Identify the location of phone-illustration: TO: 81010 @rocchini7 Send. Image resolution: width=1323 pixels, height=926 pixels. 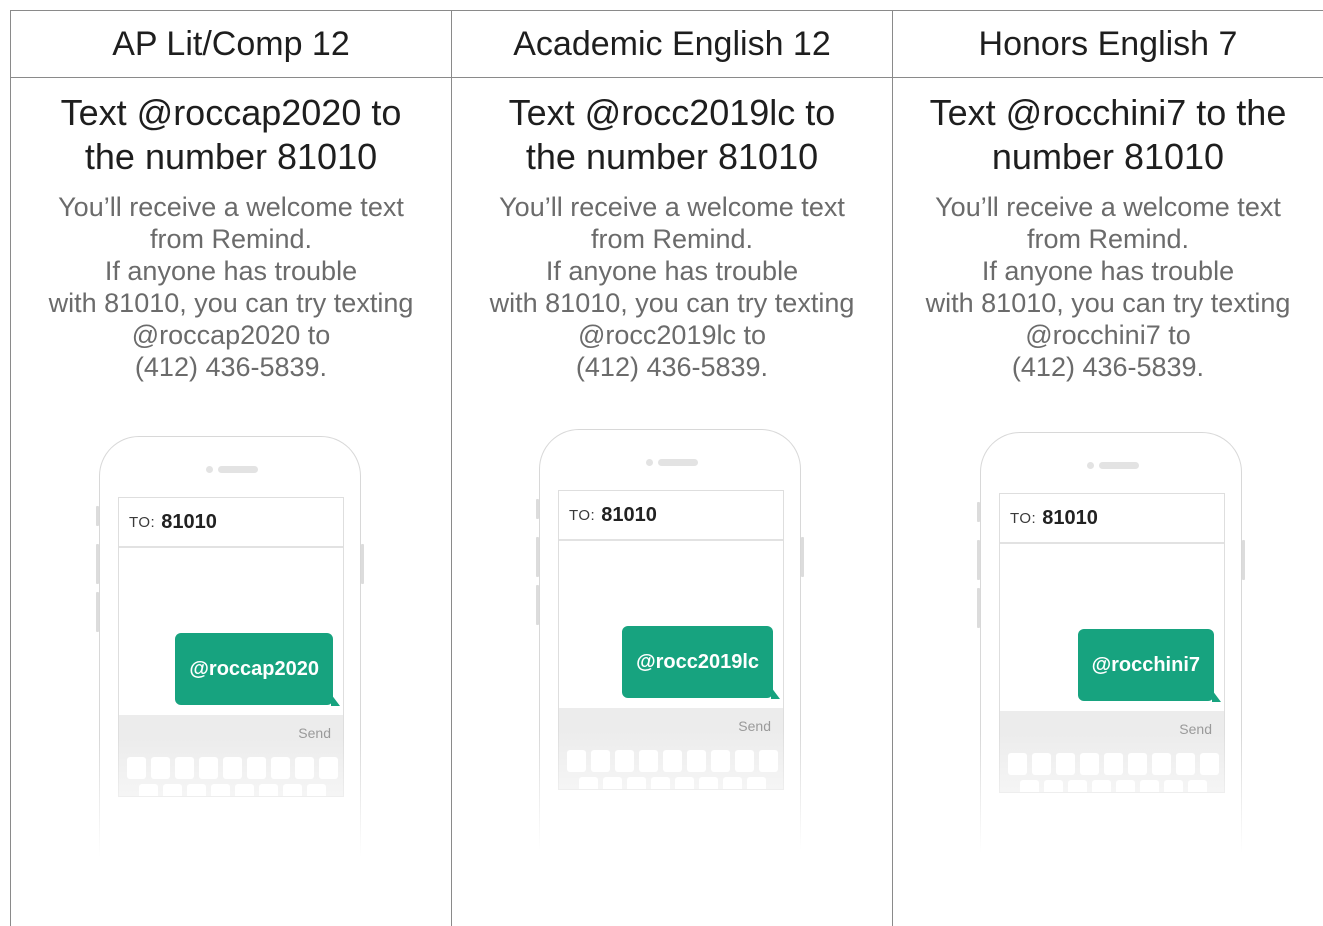
(1111, 642).